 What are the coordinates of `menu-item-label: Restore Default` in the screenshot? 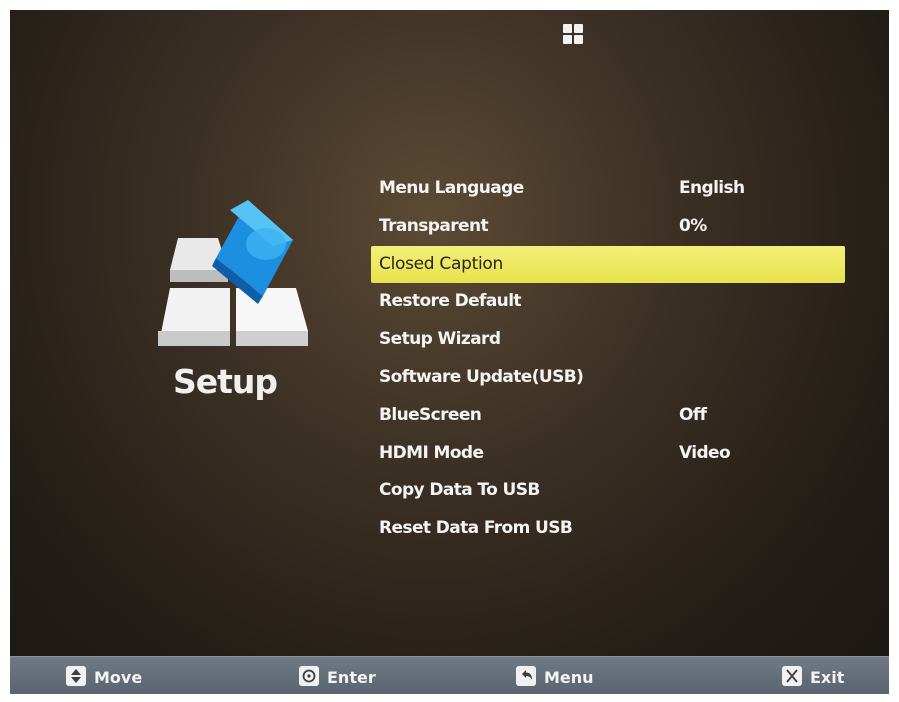 It's located at (450, 301).